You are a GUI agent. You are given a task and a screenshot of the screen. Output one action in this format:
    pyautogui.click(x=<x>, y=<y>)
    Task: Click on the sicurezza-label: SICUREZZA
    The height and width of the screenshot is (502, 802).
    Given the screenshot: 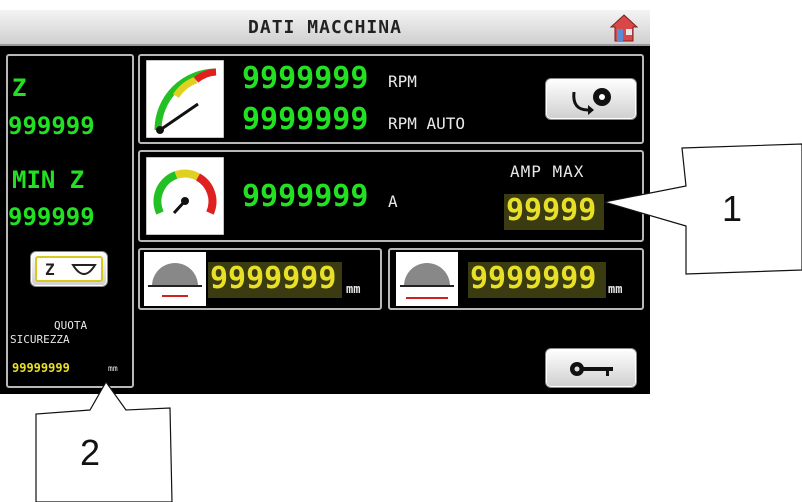 What is the action you would take?
    pyautogui.click(x=40, y=339)
    